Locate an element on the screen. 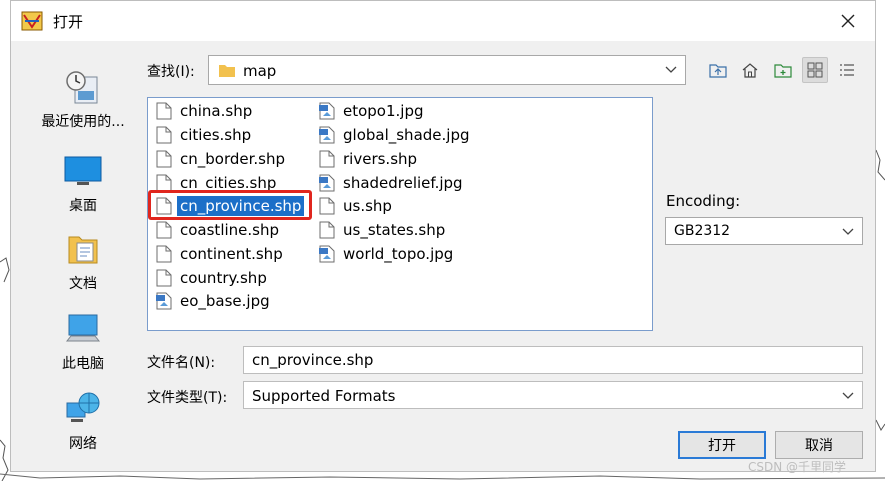  open-button: 打开 is located at coordinates (722, 445).